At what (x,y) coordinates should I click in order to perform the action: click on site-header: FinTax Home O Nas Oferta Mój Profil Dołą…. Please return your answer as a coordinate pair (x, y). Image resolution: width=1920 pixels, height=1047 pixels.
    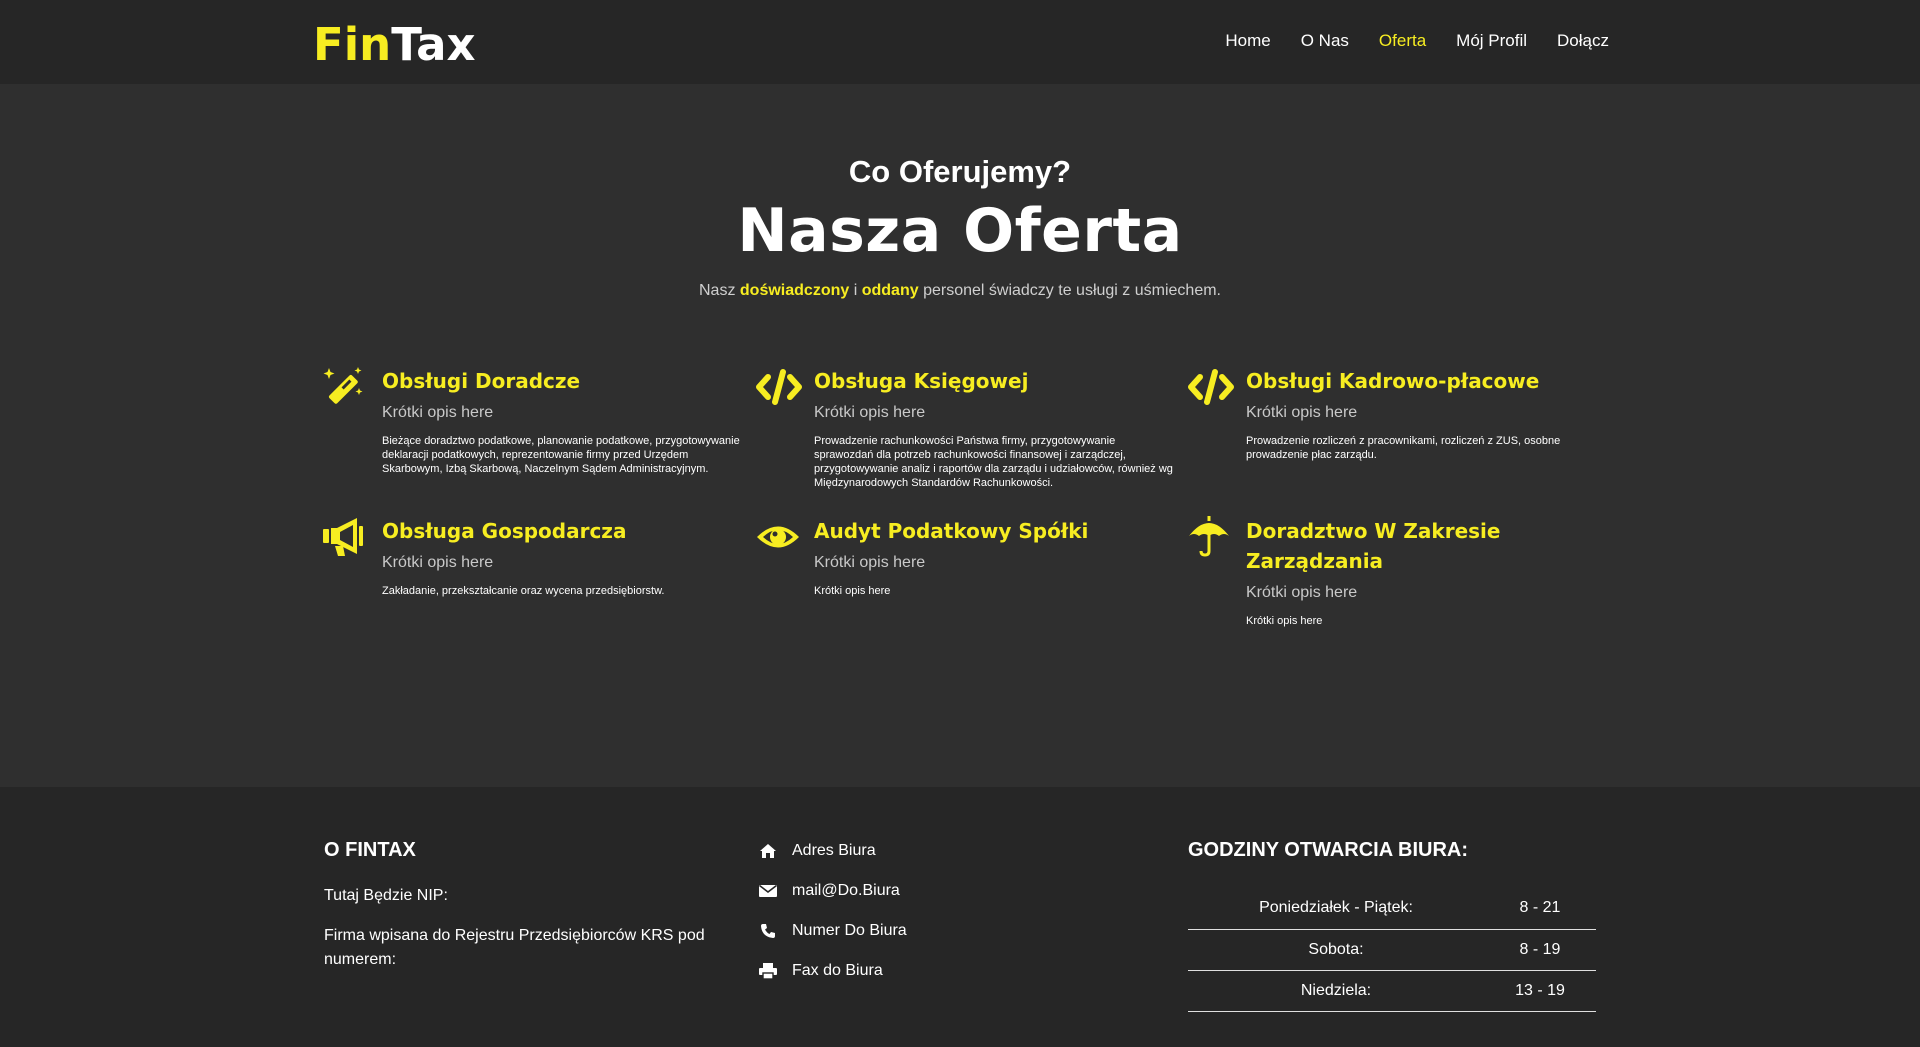
    Looking at the image, I should click on (960, 42).